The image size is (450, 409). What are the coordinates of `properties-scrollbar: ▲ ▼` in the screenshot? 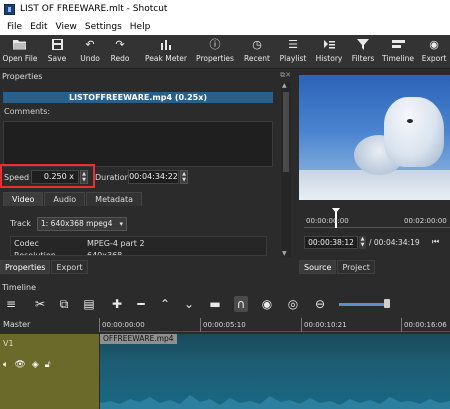 It's located at (286, 169).